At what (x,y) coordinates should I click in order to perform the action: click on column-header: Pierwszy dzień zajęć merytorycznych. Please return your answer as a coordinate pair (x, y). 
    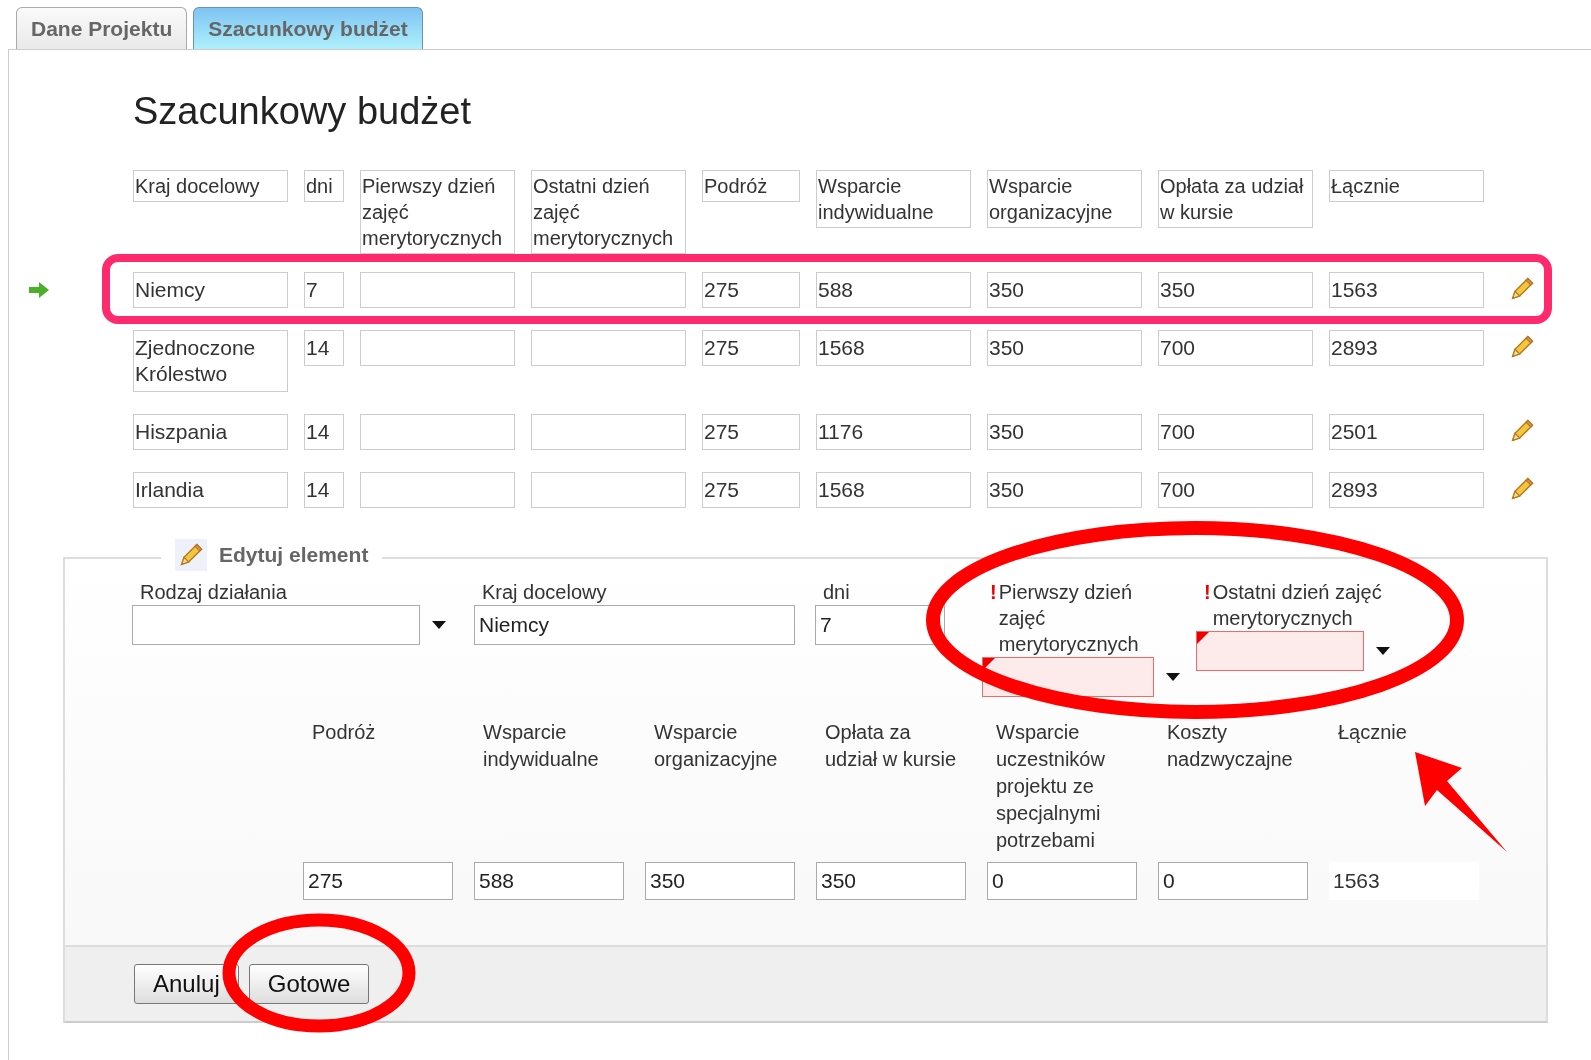
    Looking at the image, I should click on (437, 212).